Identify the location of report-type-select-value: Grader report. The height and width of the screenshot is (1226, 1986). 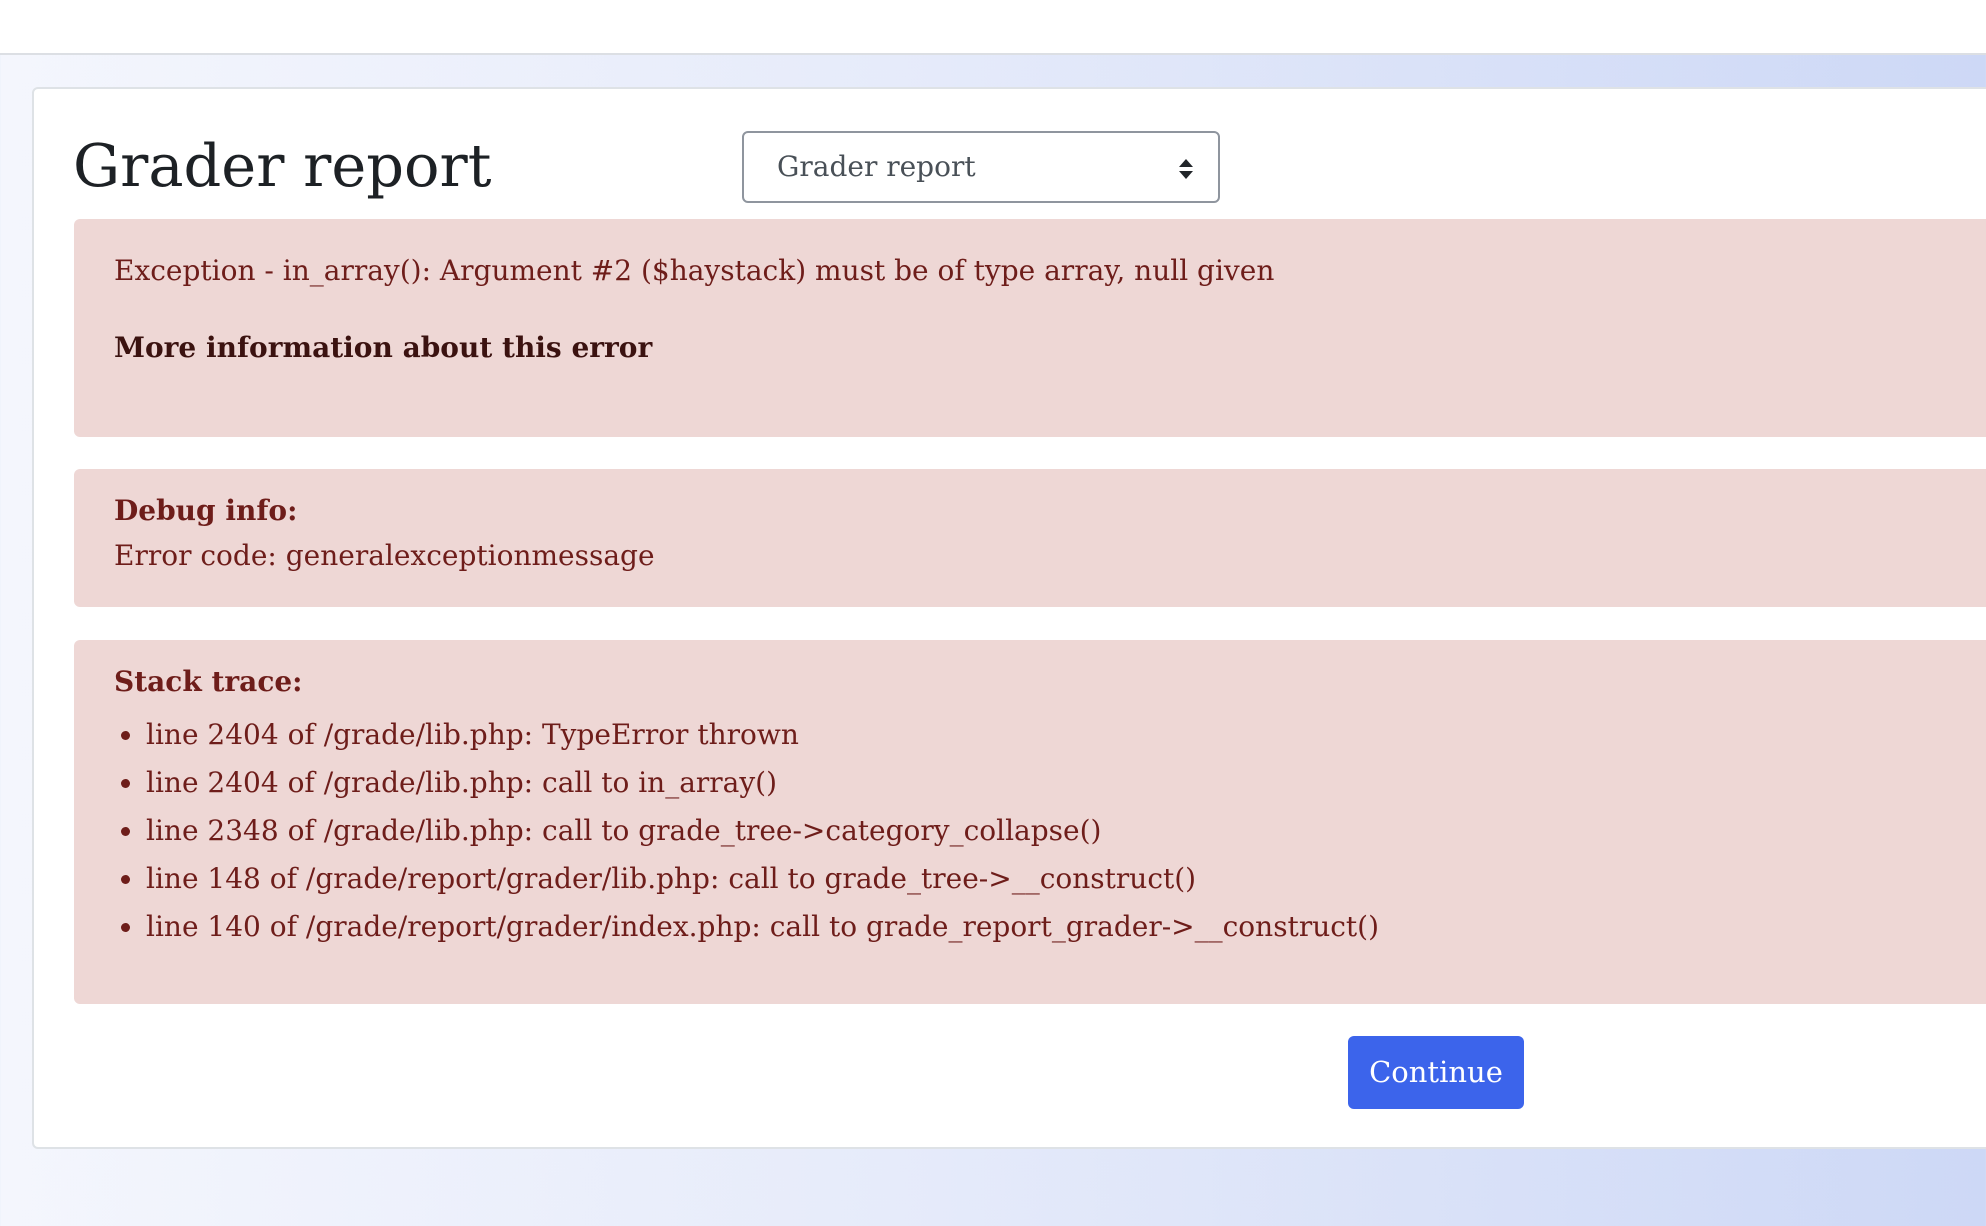
(876, 166).